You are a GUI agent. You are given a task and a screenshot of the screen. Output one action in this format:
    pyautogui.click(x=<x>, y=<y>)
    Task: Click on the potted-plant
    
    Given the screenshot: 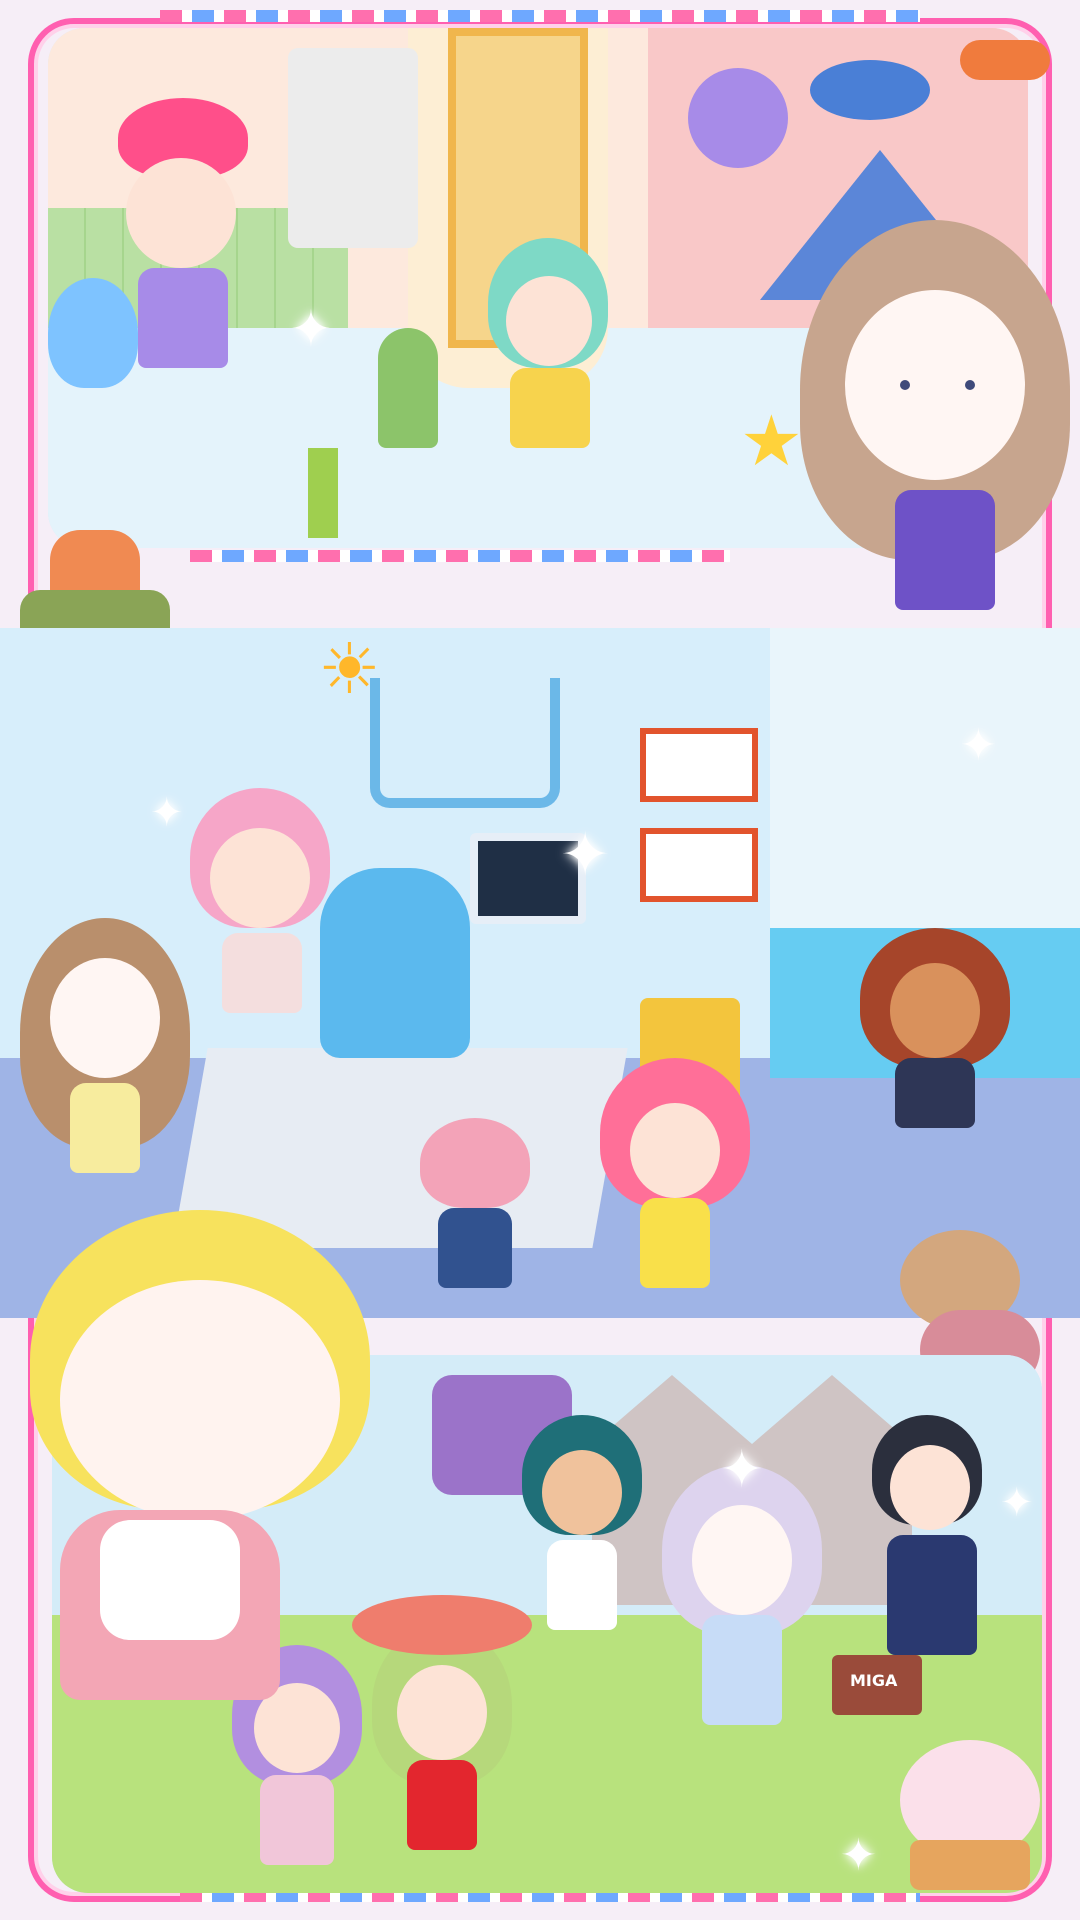 What is the action you would take?
    pyautogui.click(x=408, y=388)
    